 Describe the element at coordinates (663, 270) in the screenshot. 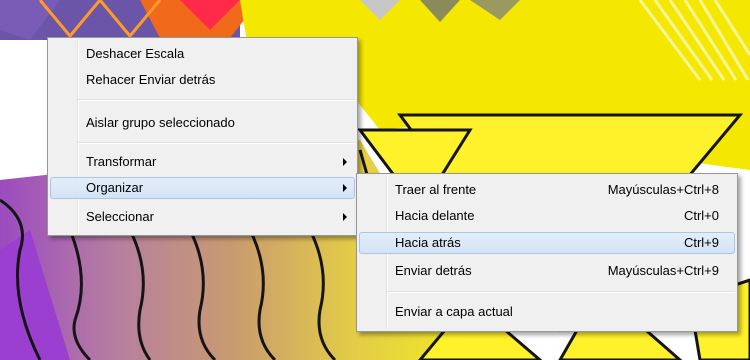

I see `shortcut-label: Mayúsculas+Ctrl+9` at that location.